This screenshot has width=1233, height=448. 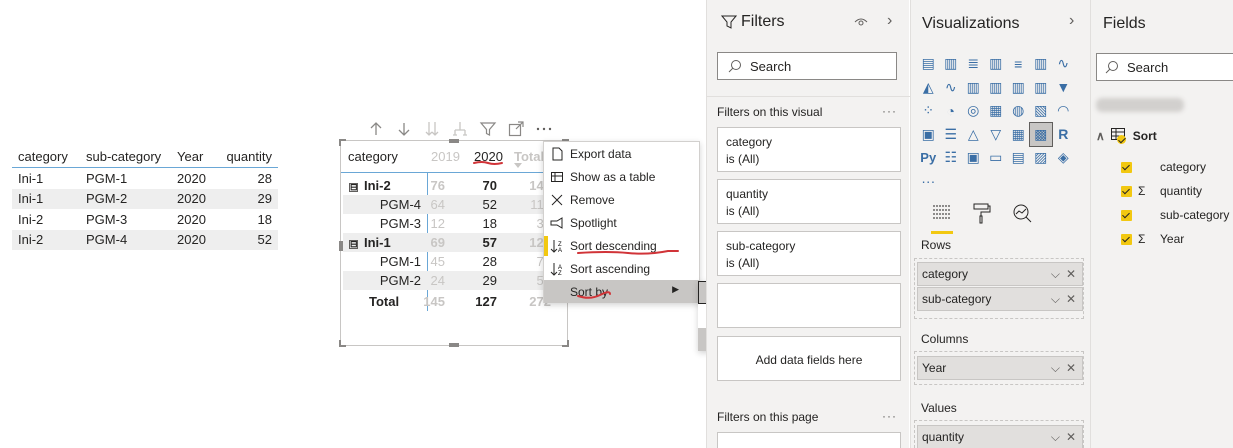 I want to click on menu-item-show-as-table: Show as a table, so click(x=621, y=176).